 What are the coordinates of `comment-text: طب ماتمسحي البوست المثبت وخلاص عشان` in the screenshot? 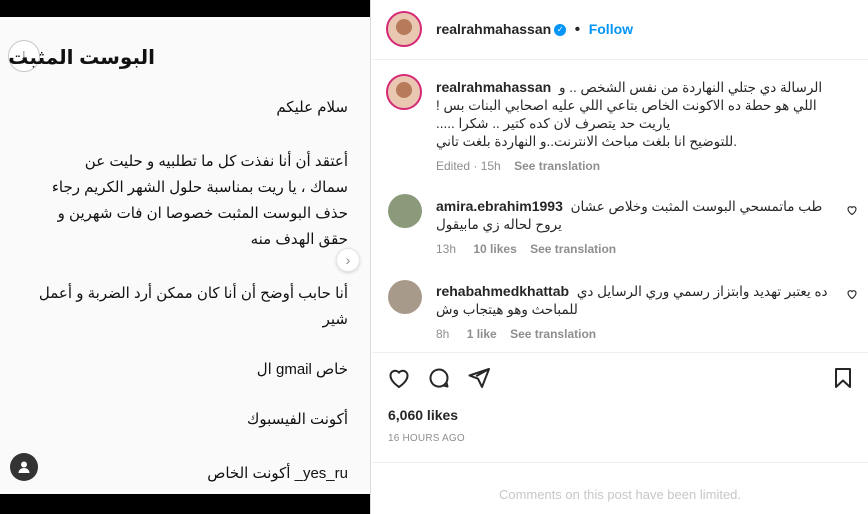 It's located at (696, 206).